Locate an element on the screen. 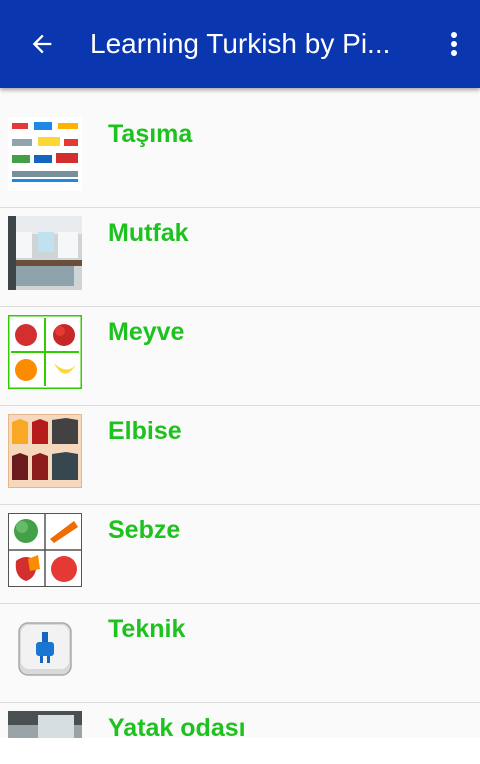  clothes-thumbnail is located at coordinates (45, 451).